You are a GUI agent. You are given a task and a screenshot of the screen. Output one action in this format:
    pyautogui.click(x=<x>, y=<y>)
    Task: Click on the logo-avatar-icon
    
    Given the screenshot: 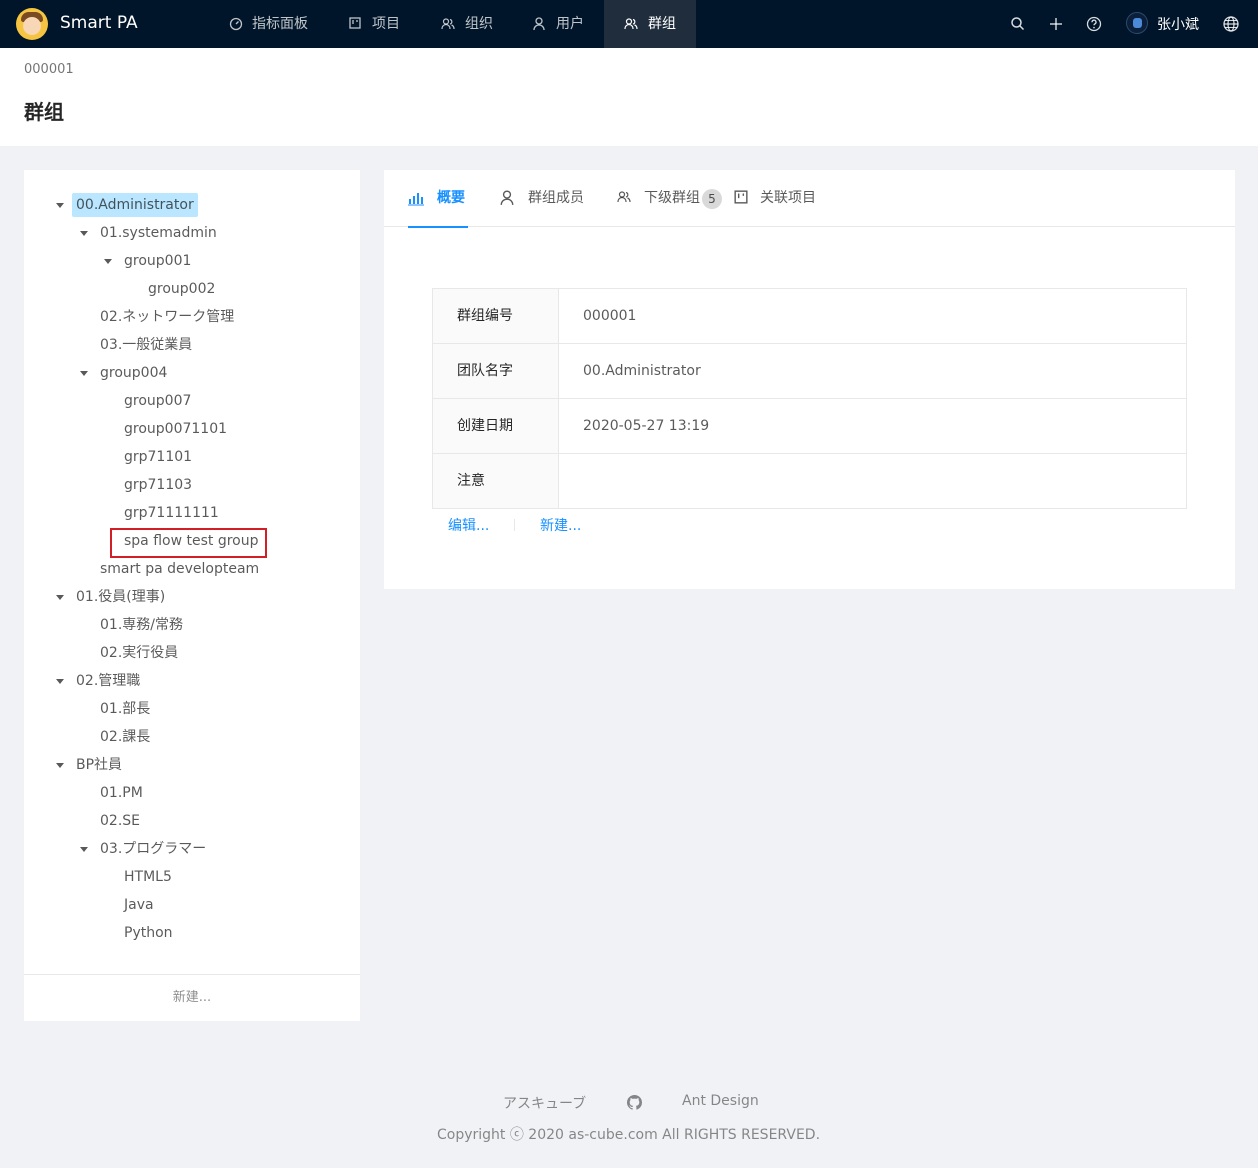 What is the action you would take?
    pyautogui.click(x=32, y=24)
    